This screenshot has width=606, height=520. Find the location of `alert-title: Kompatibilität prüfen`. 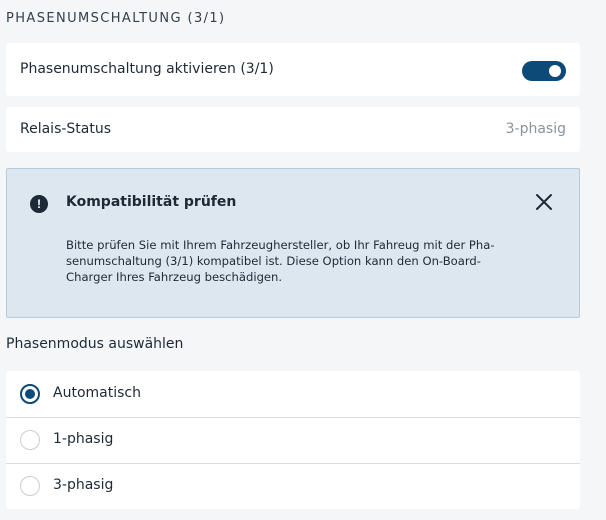

alert-title: Kompatibilität prüfen is located at coordinates (151, 202).